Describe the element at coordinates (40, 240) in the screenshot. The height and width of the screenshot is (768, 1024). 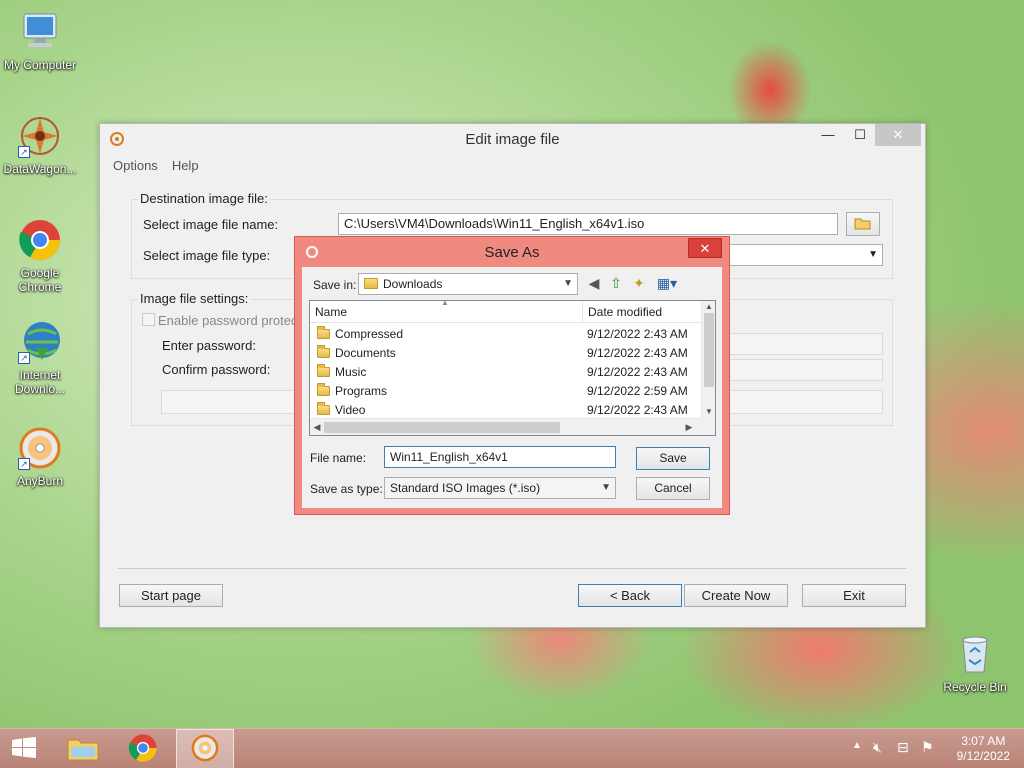
I see `chrome-icon` at that location.